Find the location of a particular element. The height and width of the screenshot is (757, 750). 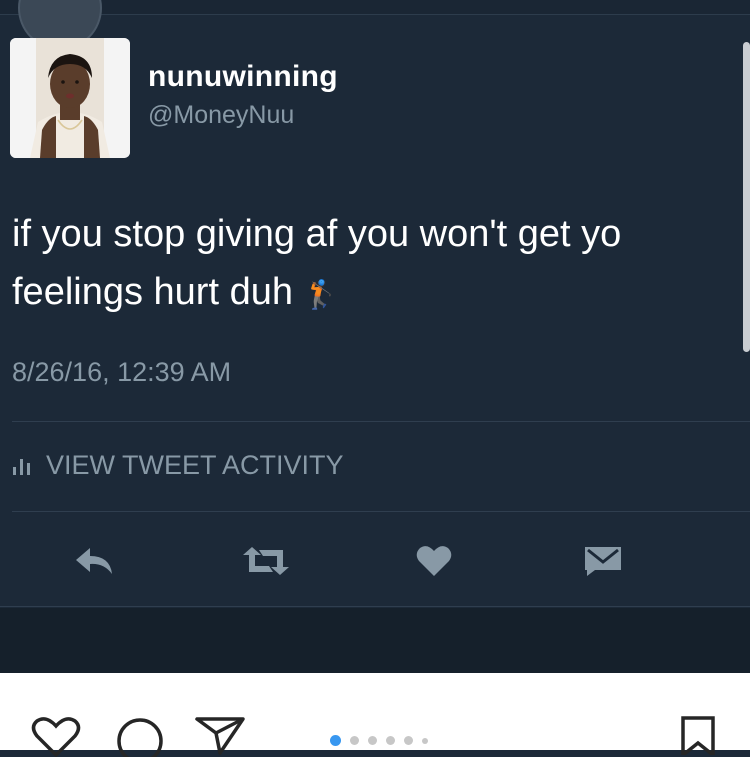

like-button is located at coordinates (434, 561).